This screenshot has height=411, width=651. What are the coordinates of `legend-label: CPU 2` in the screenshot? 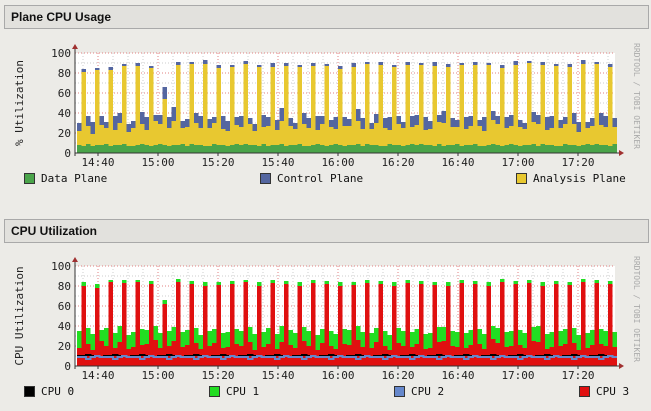 It's located at (428, 391).